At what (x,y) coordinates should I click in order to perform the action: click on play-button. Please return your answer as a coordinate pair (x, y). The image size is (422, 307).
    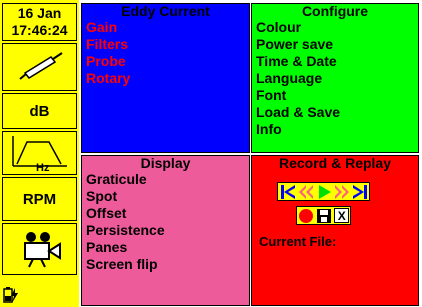
    Looking at the image, I should click on (323, 191).